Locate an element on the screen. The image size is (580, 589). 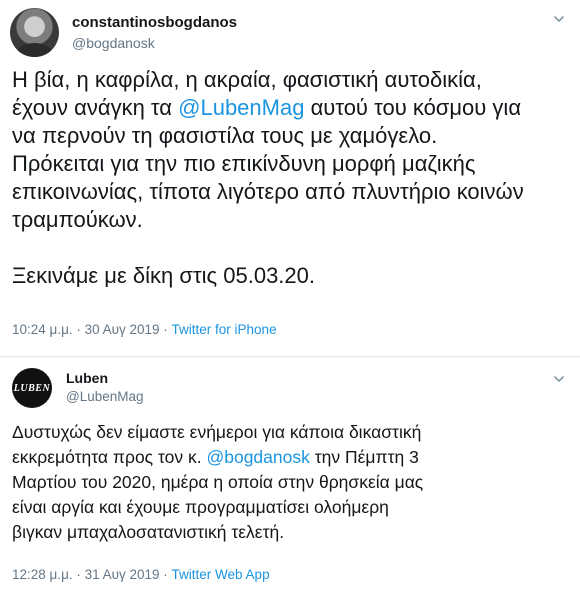
source-label: Twitter Web App is located at coordinates (220, 574).